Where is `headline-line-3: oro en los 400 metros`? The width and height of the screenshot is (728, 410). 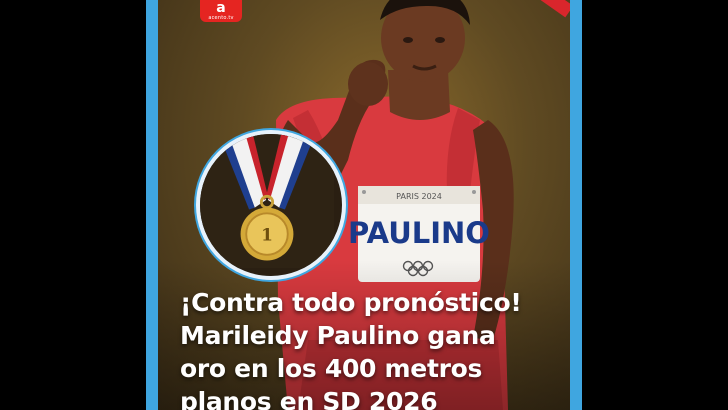
headline-line-3: oro en los 400 metros is located at coordinates (331, 368).